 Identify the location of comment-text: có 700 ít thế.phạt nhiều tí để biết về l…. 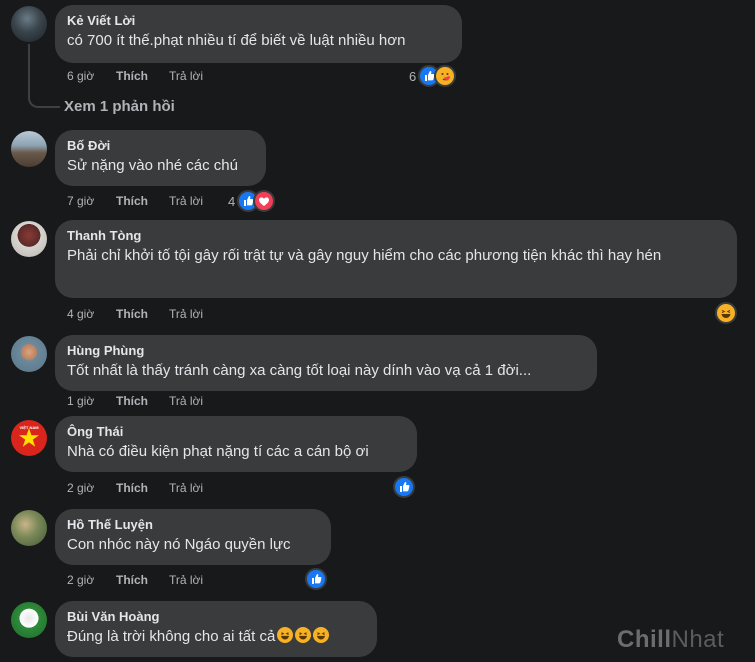
(236, 40).